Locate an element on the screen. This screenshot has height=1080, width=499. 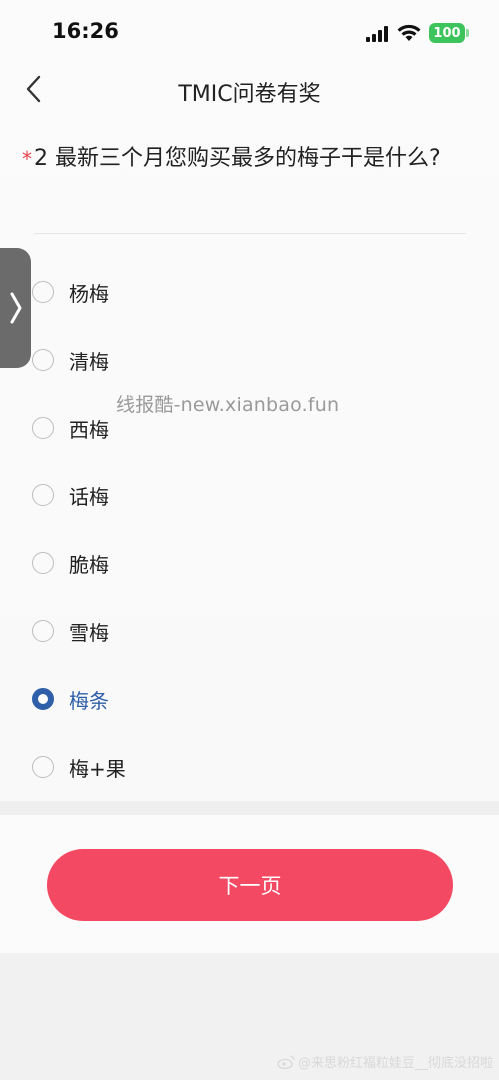
option-item: 清梅 is located at coordinates (247, 360).